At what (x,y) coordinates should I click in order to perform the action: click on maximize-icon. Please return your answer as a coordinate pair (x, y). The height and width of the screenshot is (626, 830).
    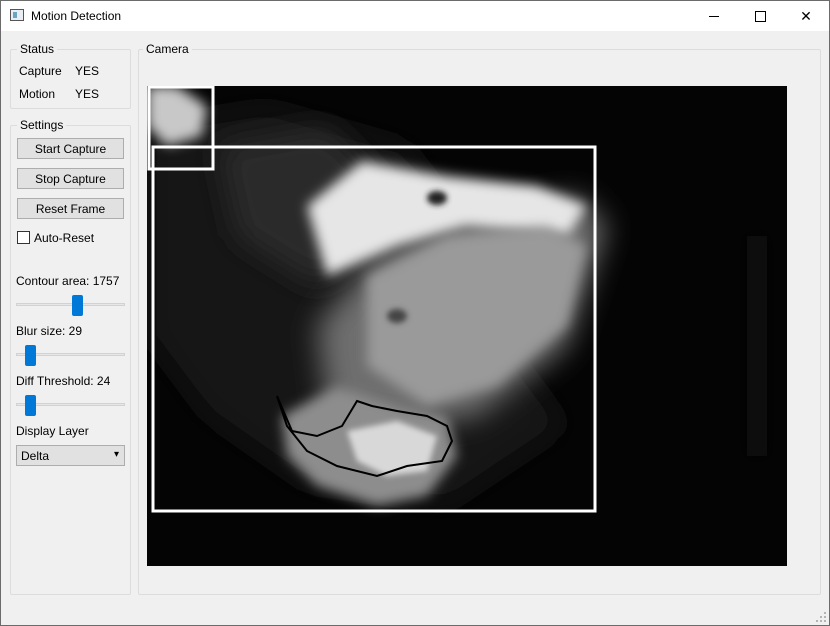
    Looking at the image, I should click on (760, 16).